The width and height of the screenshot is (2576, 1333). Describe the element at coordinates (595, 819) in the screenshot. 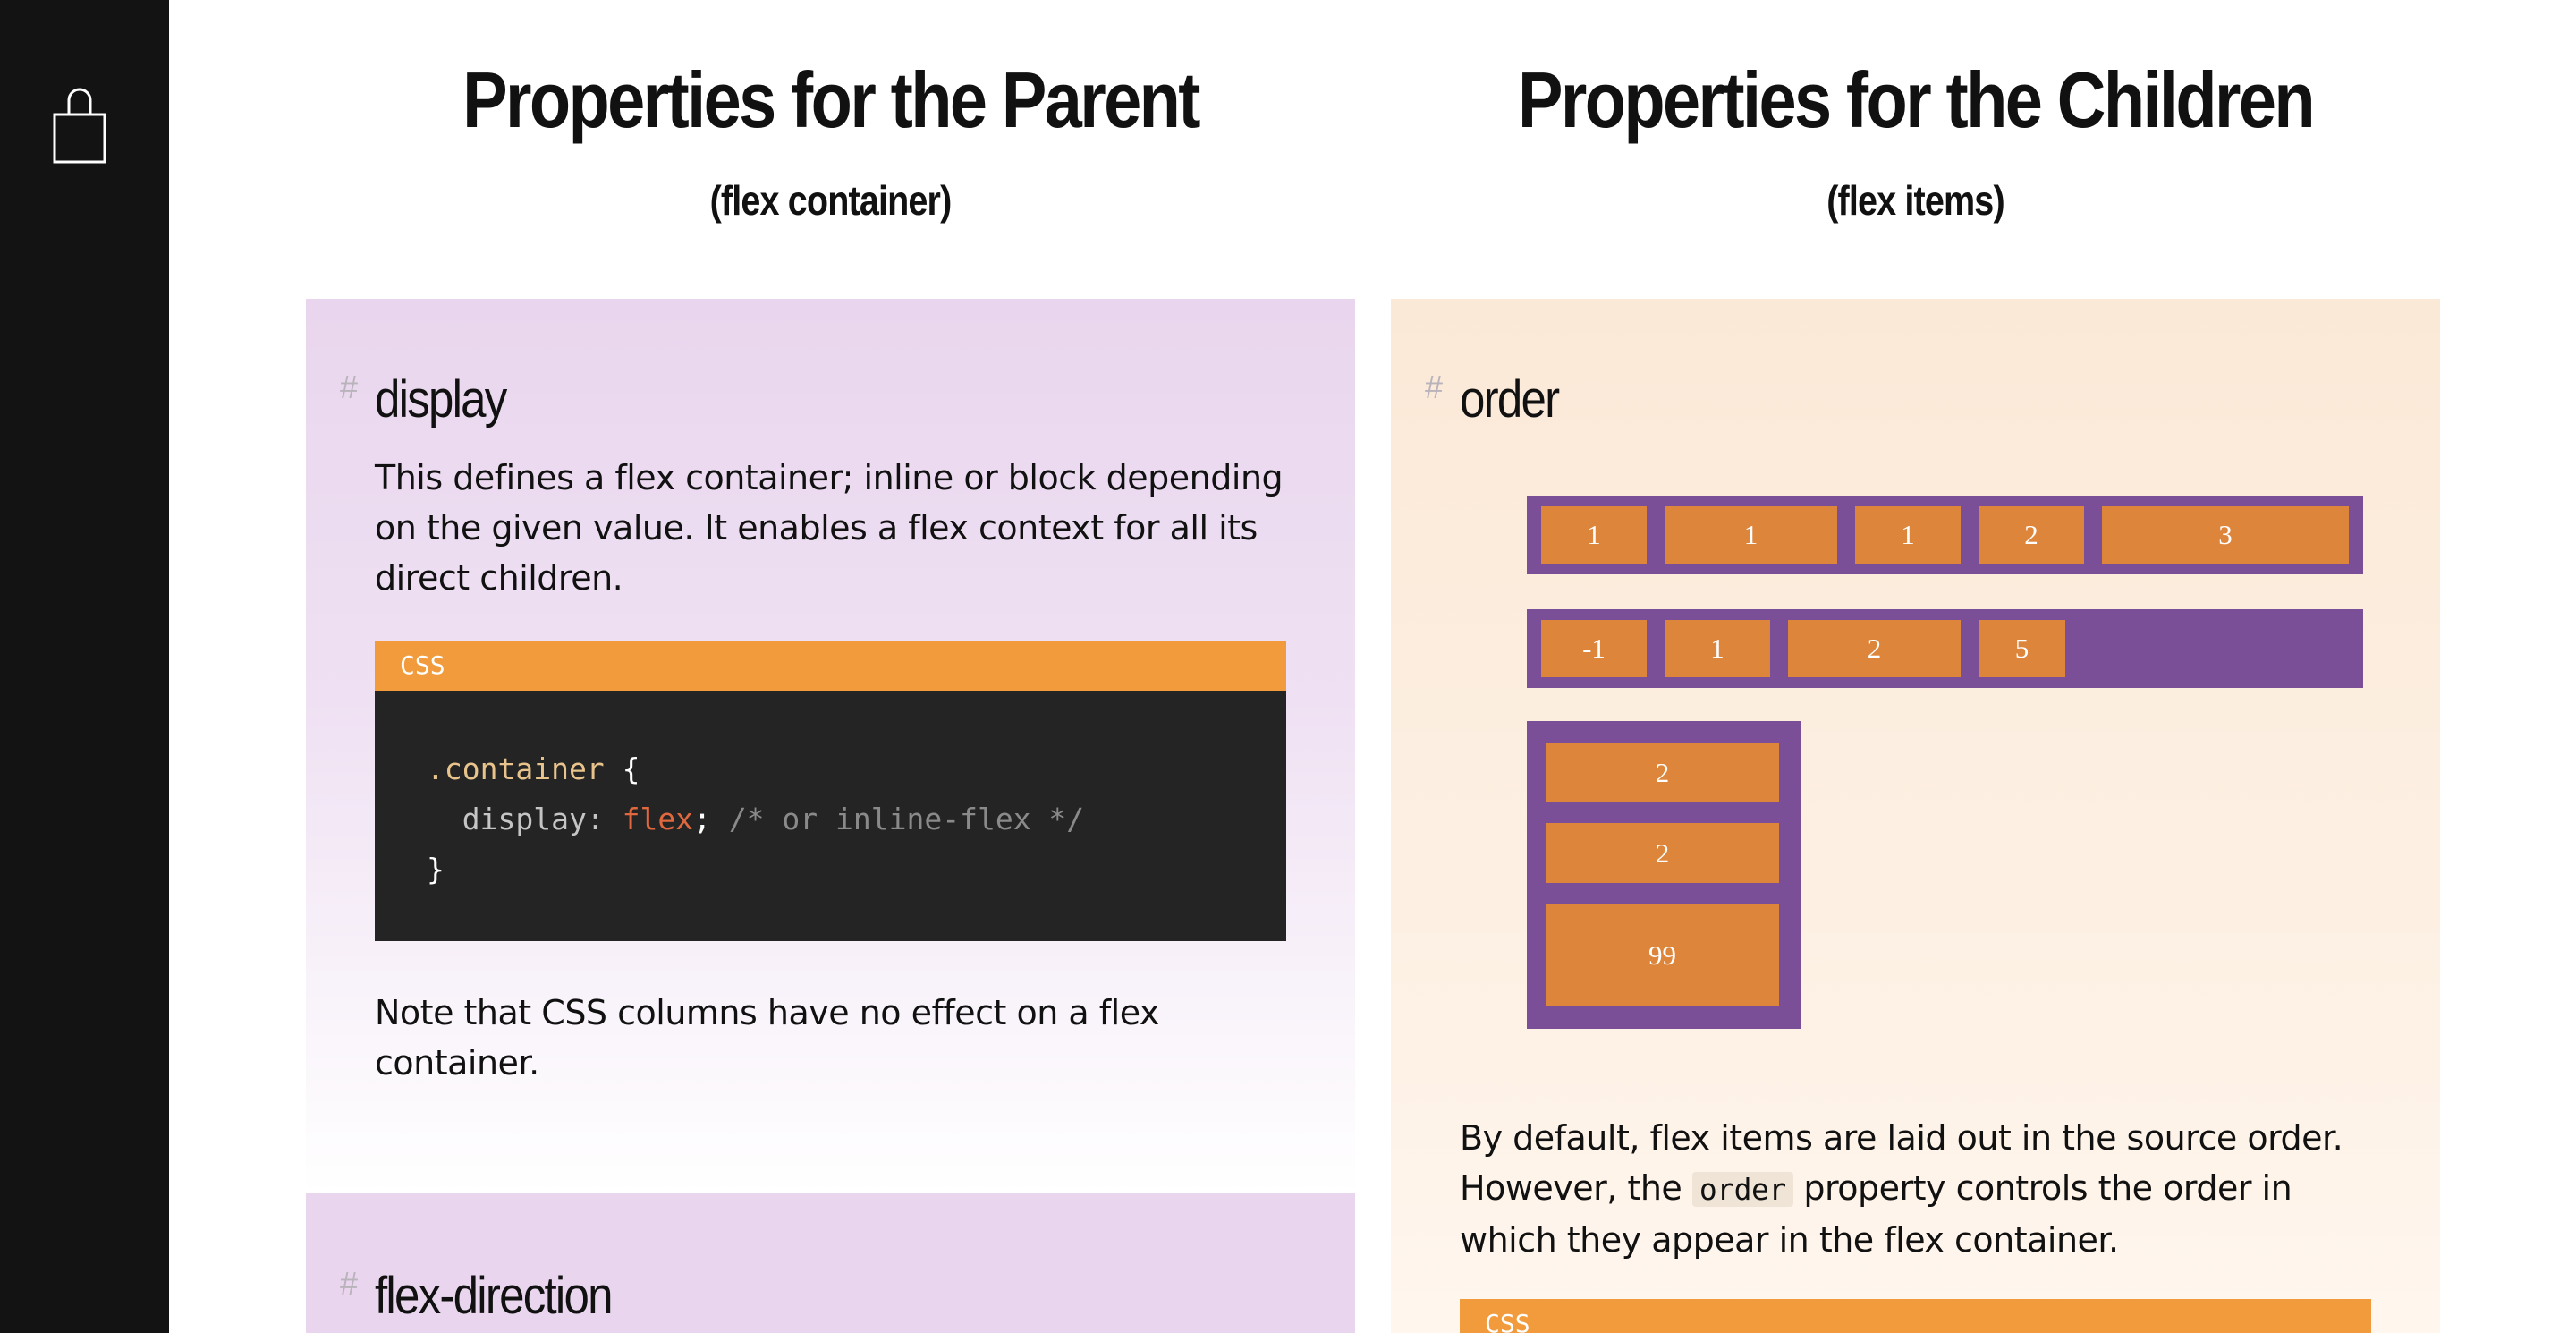

I see `code-colon: :` at that location.